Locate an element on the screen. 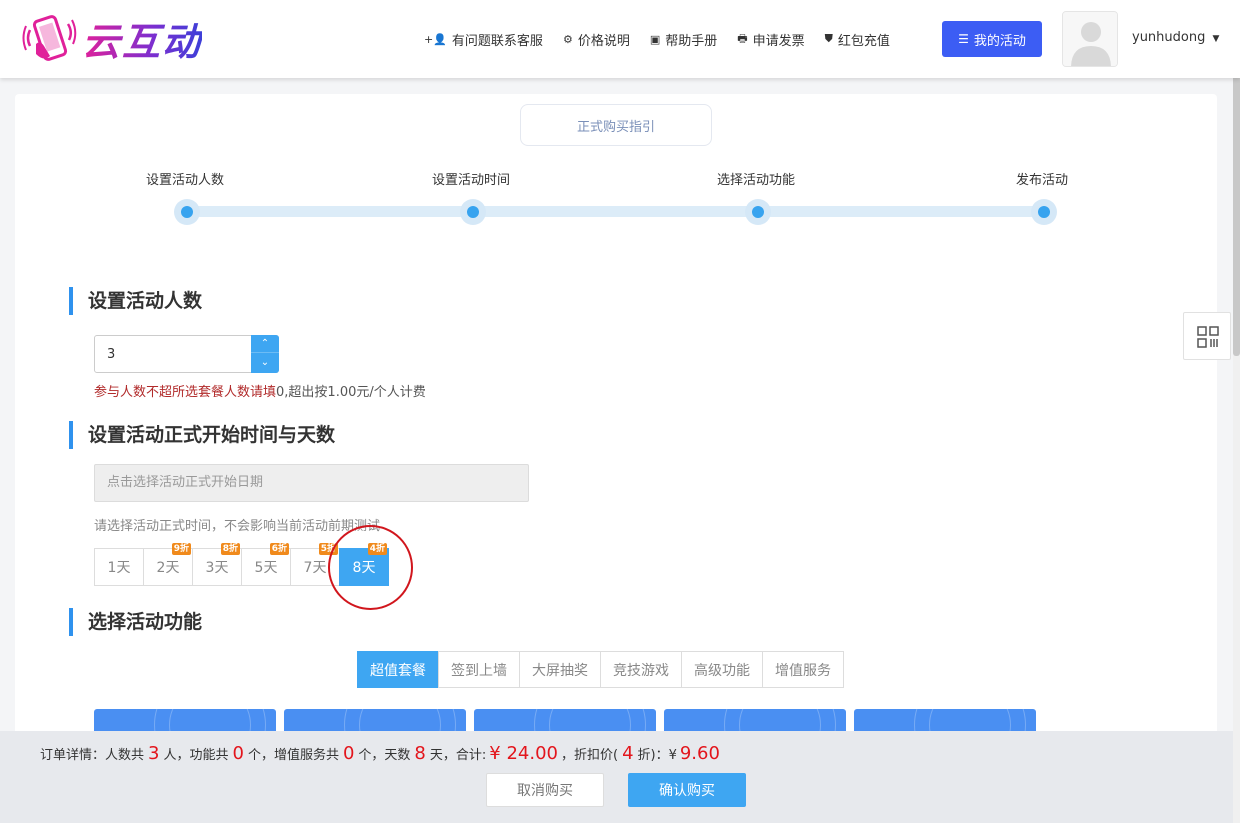 The image size is (1240, 823). gear-icon: ⚙ is located at coordinates (567, 39).